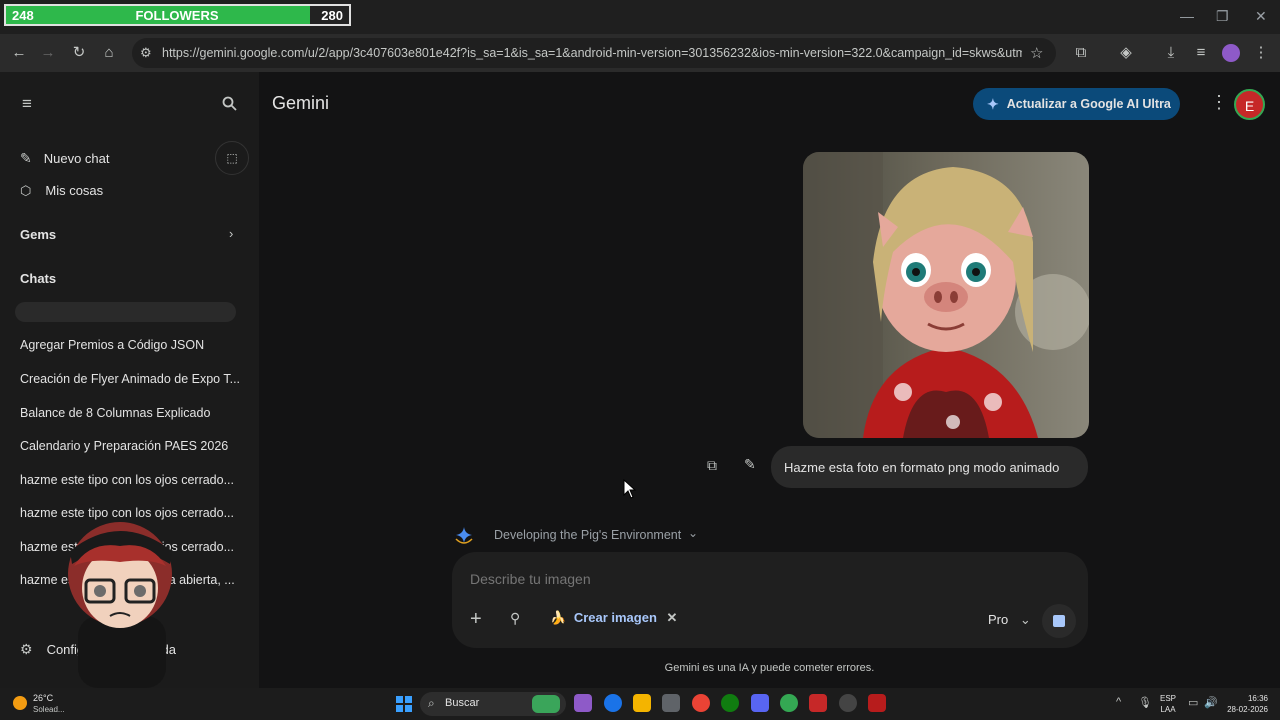 This screenshot has height=720, width=1280. Describe the element at coordinates (48, 53) in the screenshot. I see `forward-icon: →` at that location.